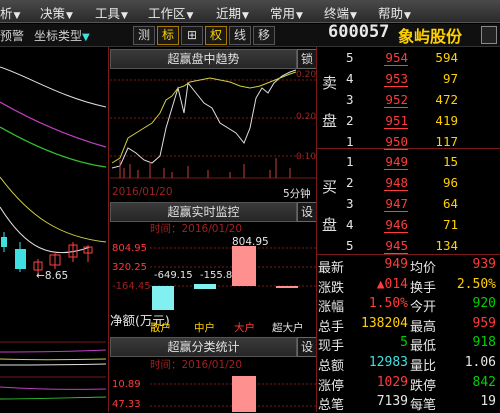 Image resolution: width=500 pixels, height=413 pixels. I want to click on axis-type-select: 坐标类型▼, so click(62, 35).